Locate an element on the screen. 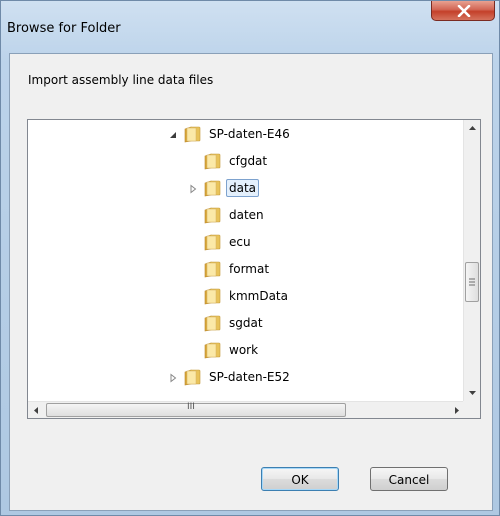 The image size is (500, 516). tree-item: kmmData is located at coordinates (238, 296).